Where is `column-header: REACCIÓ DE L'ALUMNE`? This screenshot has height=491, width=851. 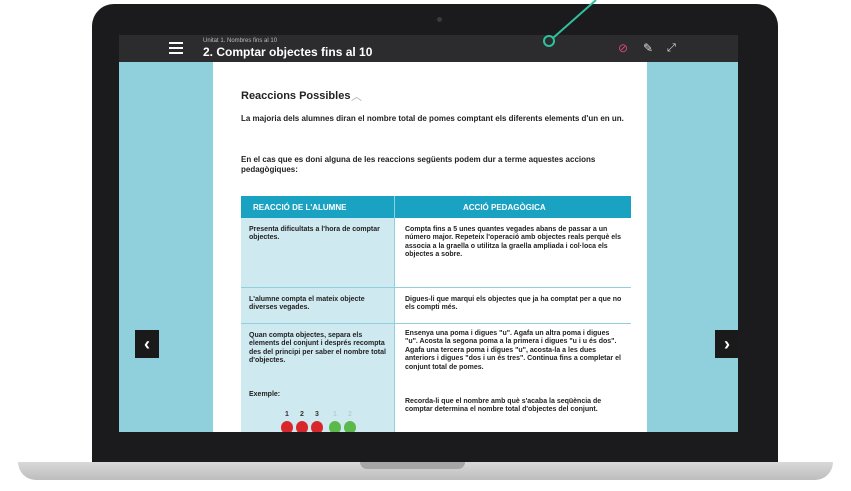 column-header: REACCIÓ DE L'ALUMNE is located at coordinates (300, 207).